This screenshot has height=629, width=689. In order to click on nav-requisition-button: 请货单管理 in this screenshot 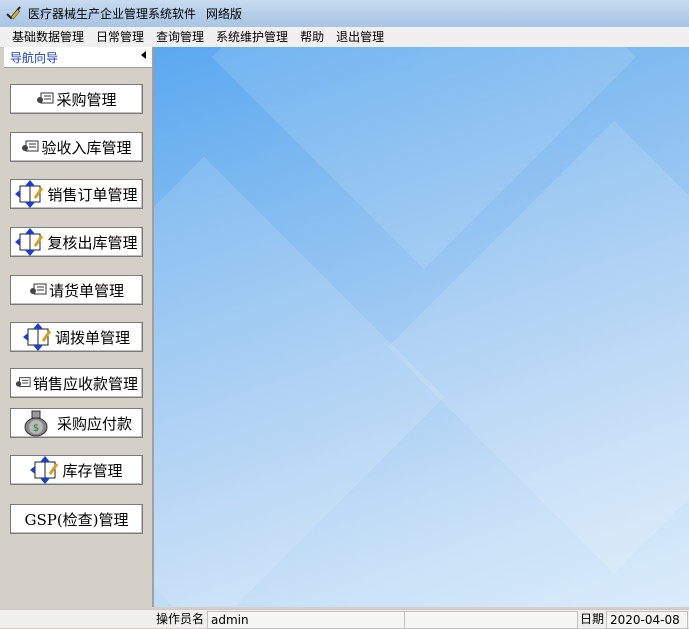, I will do `click(76, 290)`.